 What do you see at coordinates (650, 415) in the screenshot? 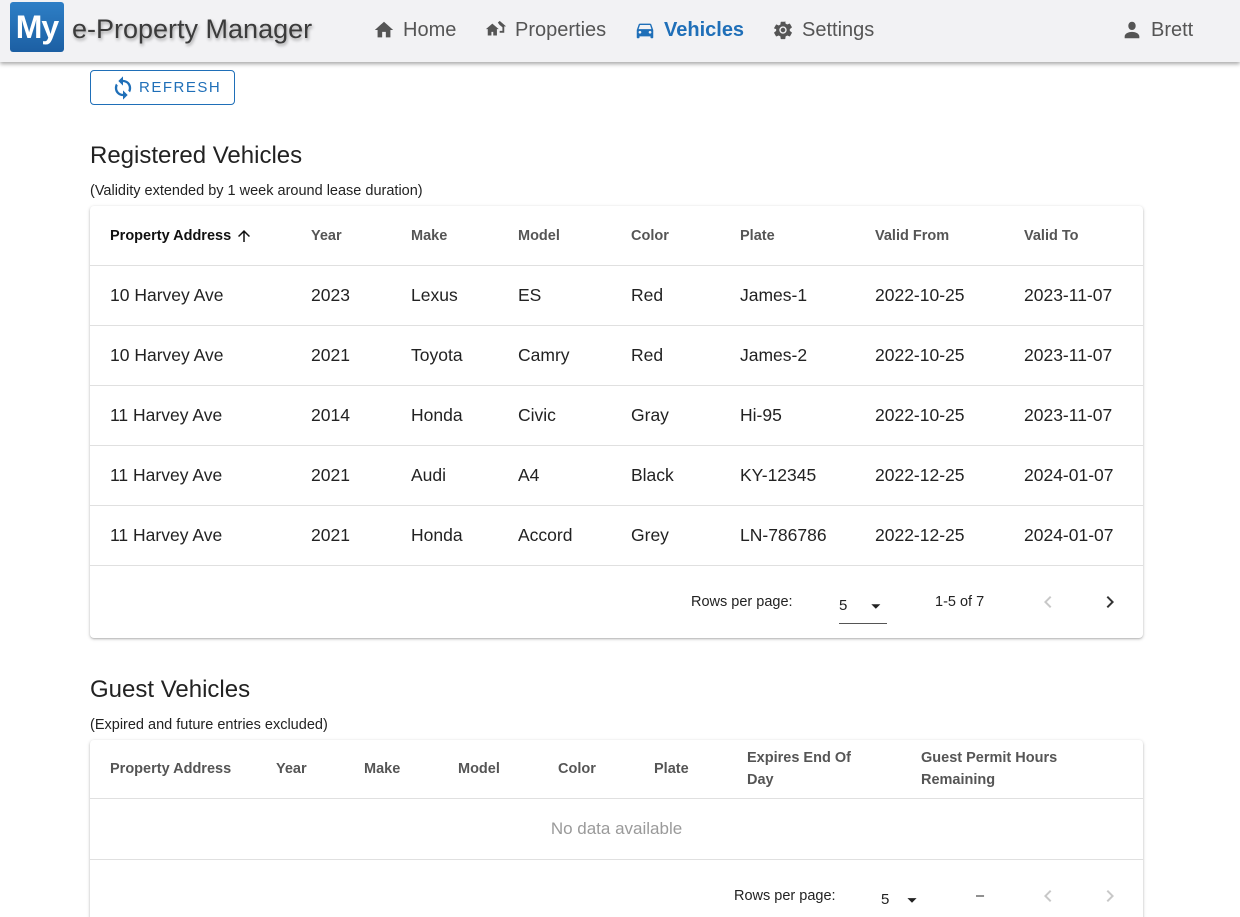
I see `cell-color: Gray` at bounding box center [650, 415].